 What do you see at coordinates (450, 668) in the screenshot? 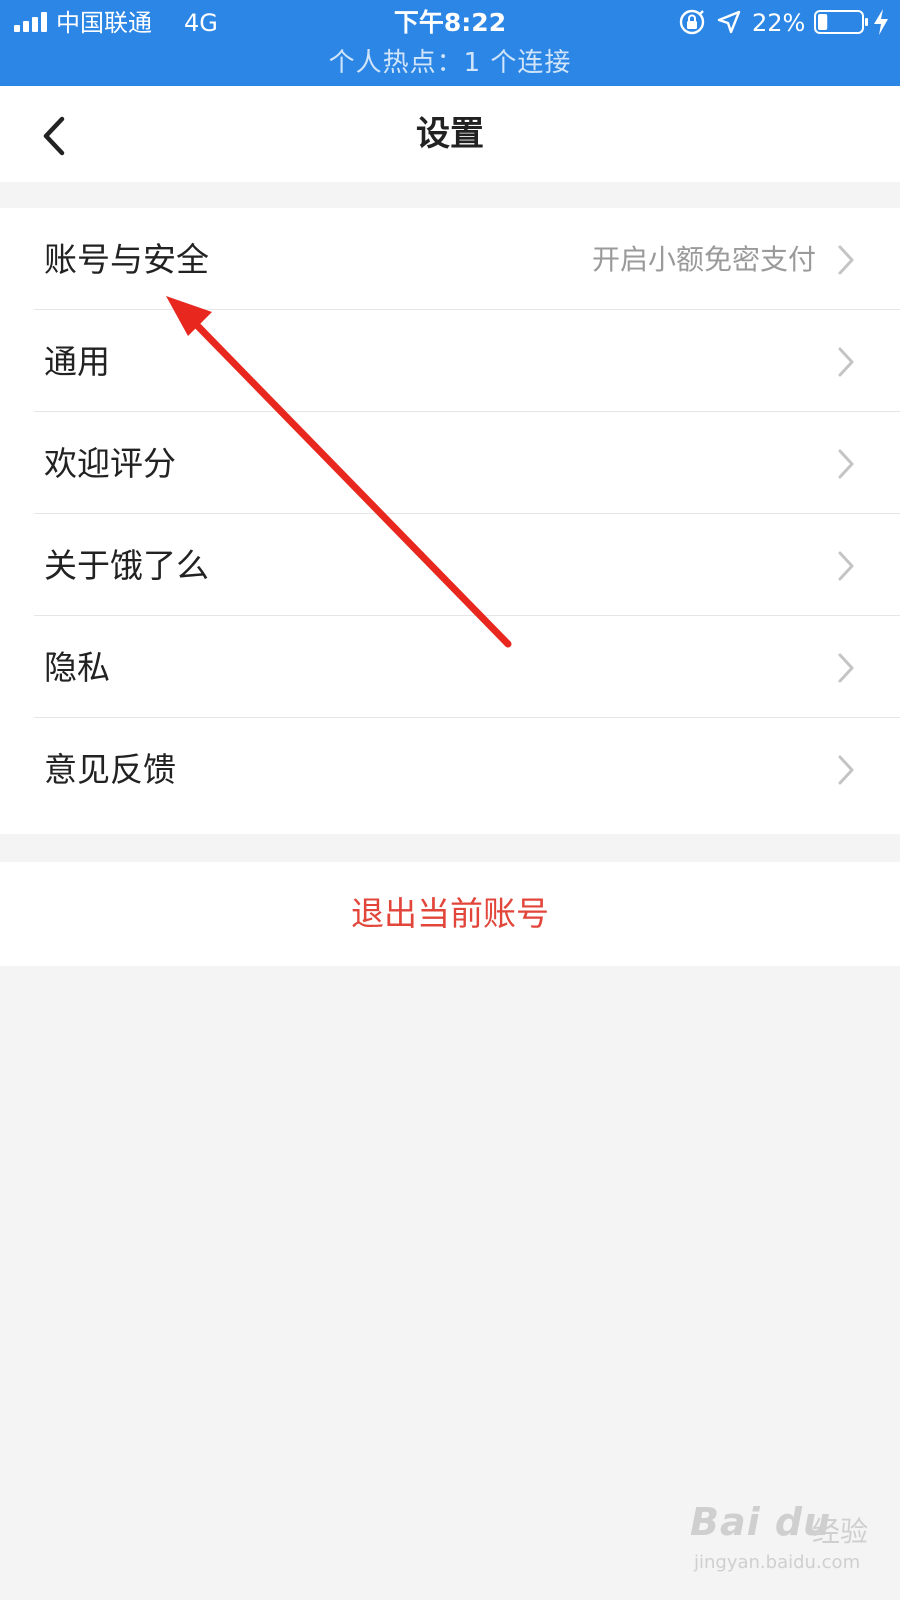
I see `settings-row-privacy: 隐私` at bounding box center [450, 668].